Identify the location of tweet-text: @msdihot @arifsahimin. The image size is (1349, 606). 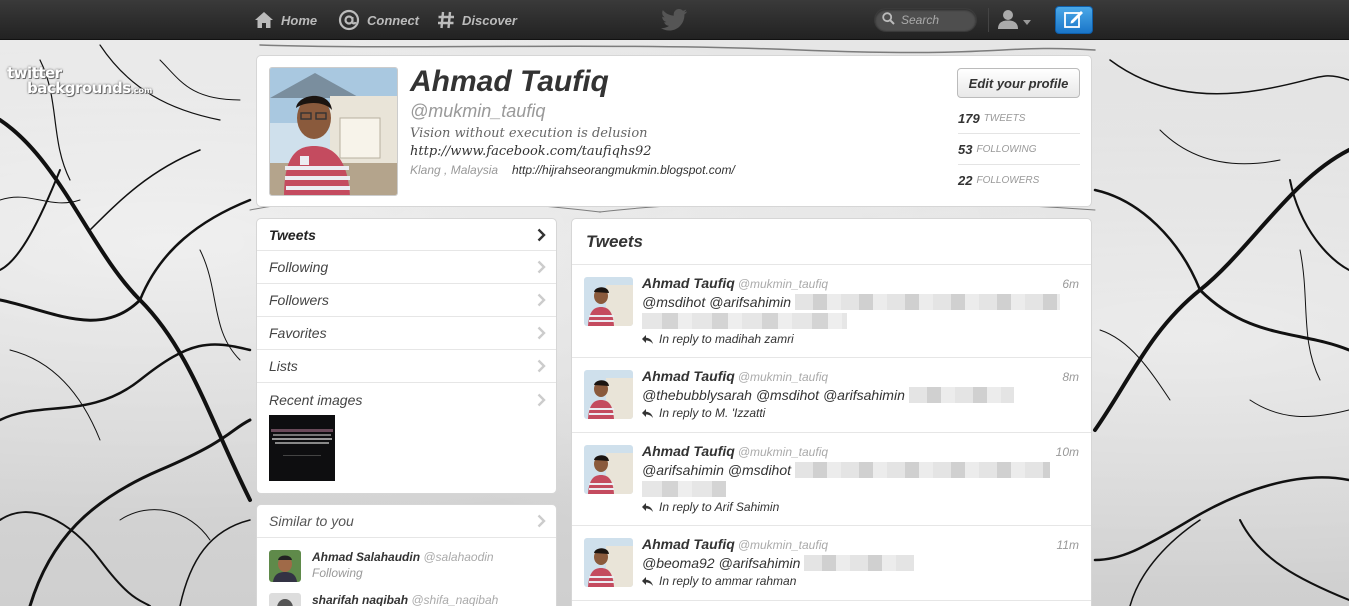
(851, 302).